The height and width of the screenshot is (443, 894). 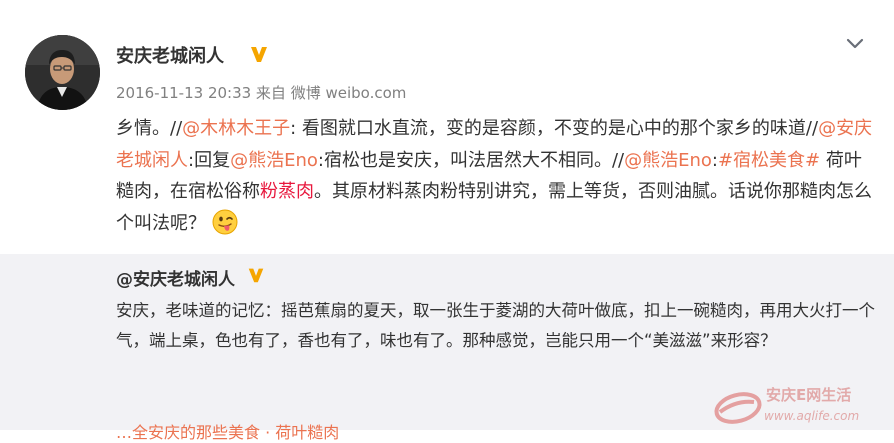 What do you see at coordinates (225, 221) in the screenshot?
I see `tongue-out-emoji-icon` at bounding box center [225, 221].